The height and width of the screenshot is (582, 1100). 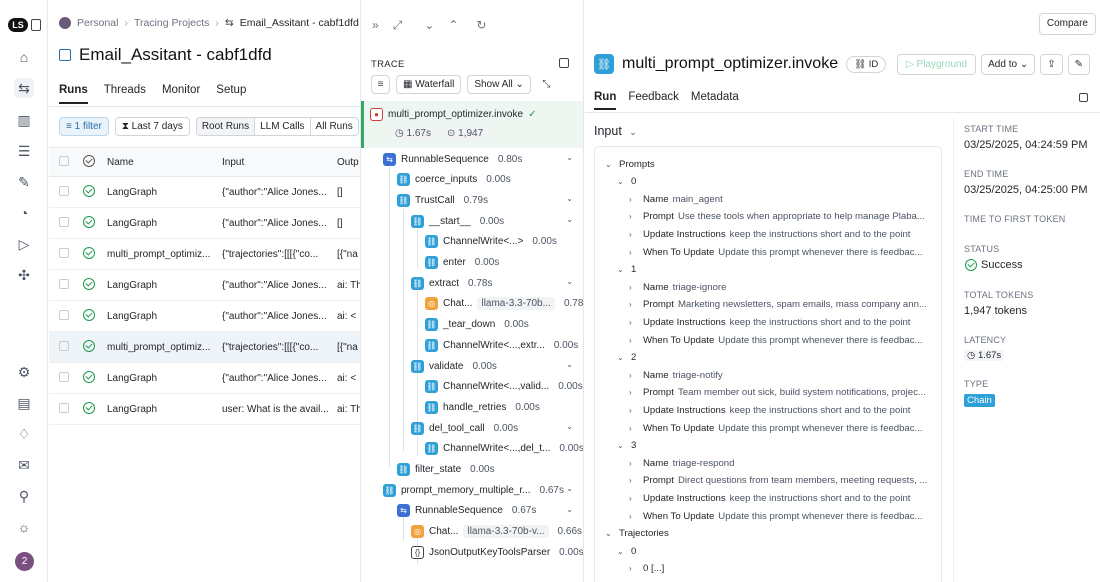 I want to click on add-to-button: Add to ⌄, so click(x=1008, y=64).